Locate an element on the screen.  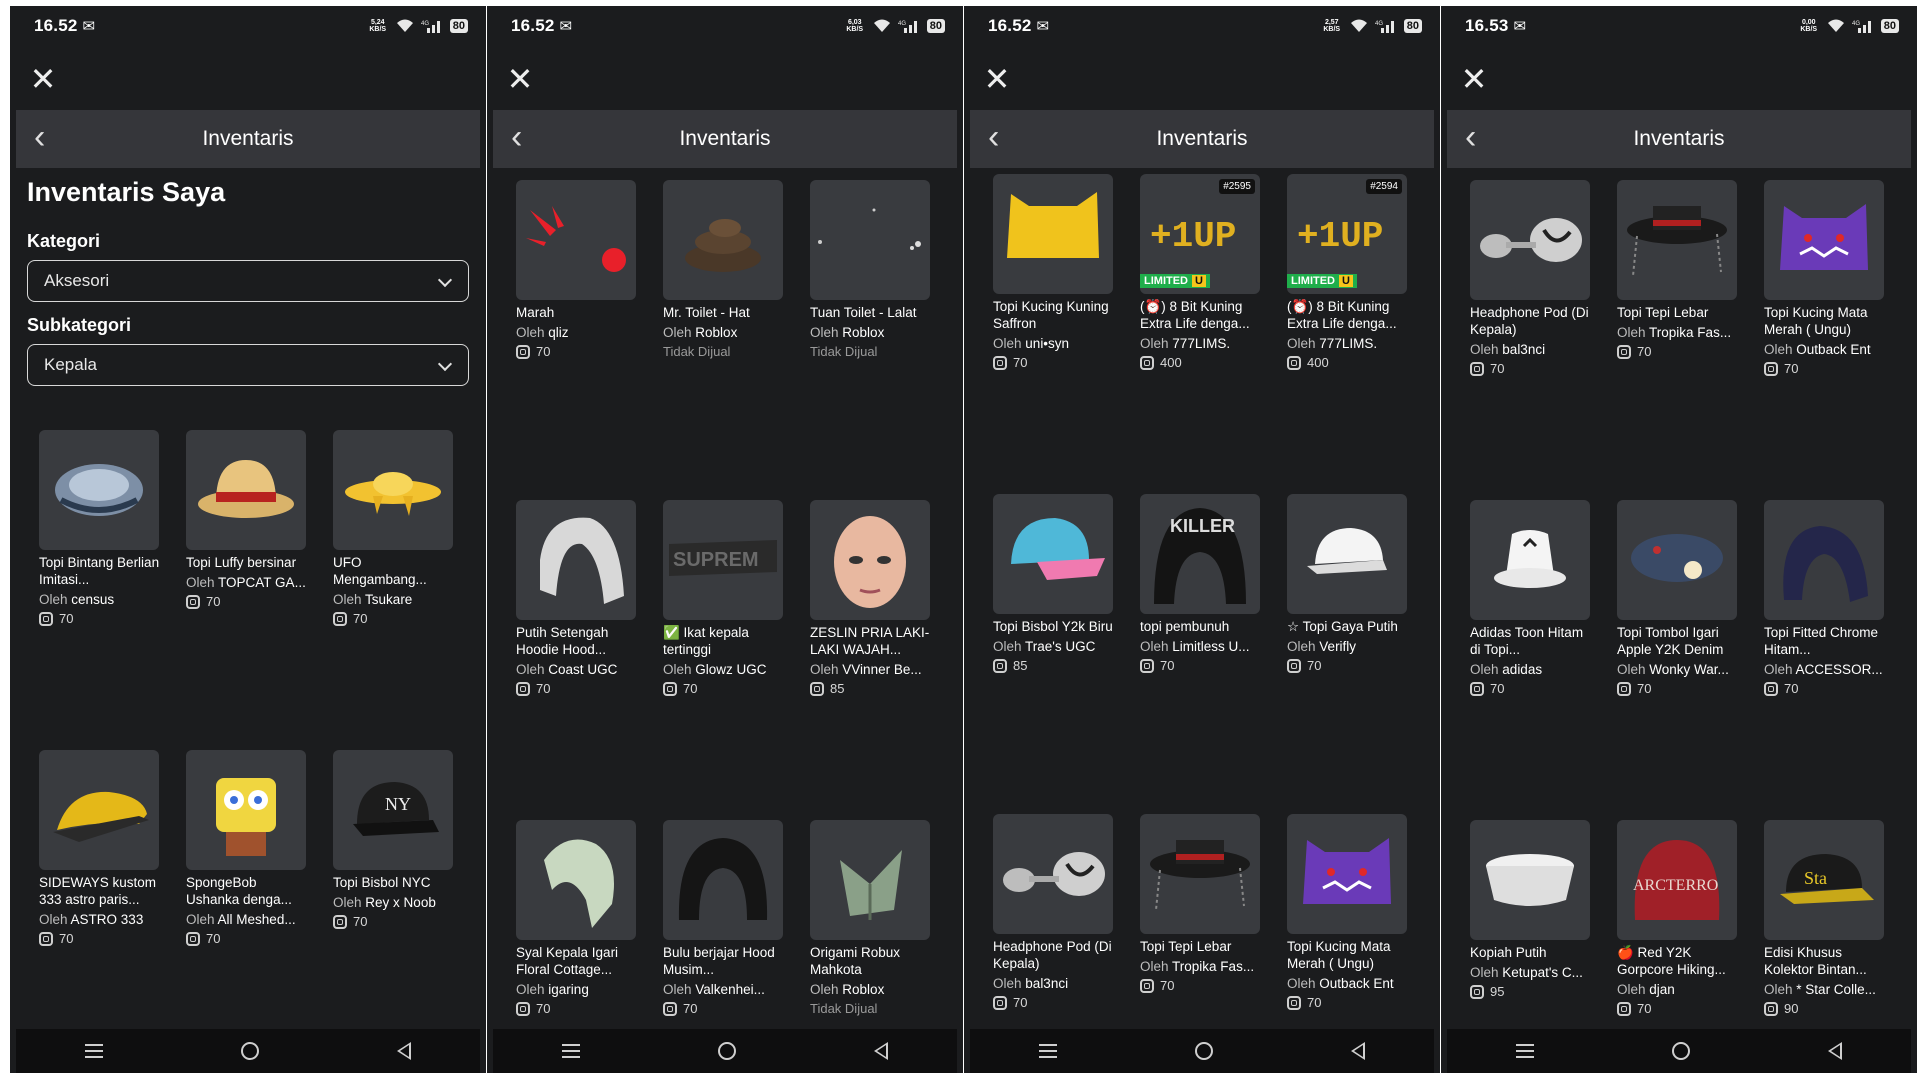
scarf-icon is located at coordinates (579, 883).